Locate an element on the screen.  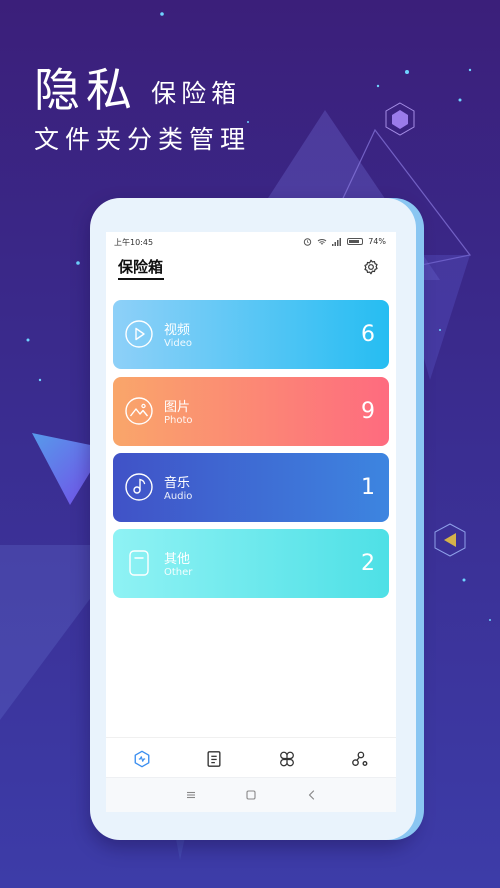
document-icon is located at coordinates (139, 563).